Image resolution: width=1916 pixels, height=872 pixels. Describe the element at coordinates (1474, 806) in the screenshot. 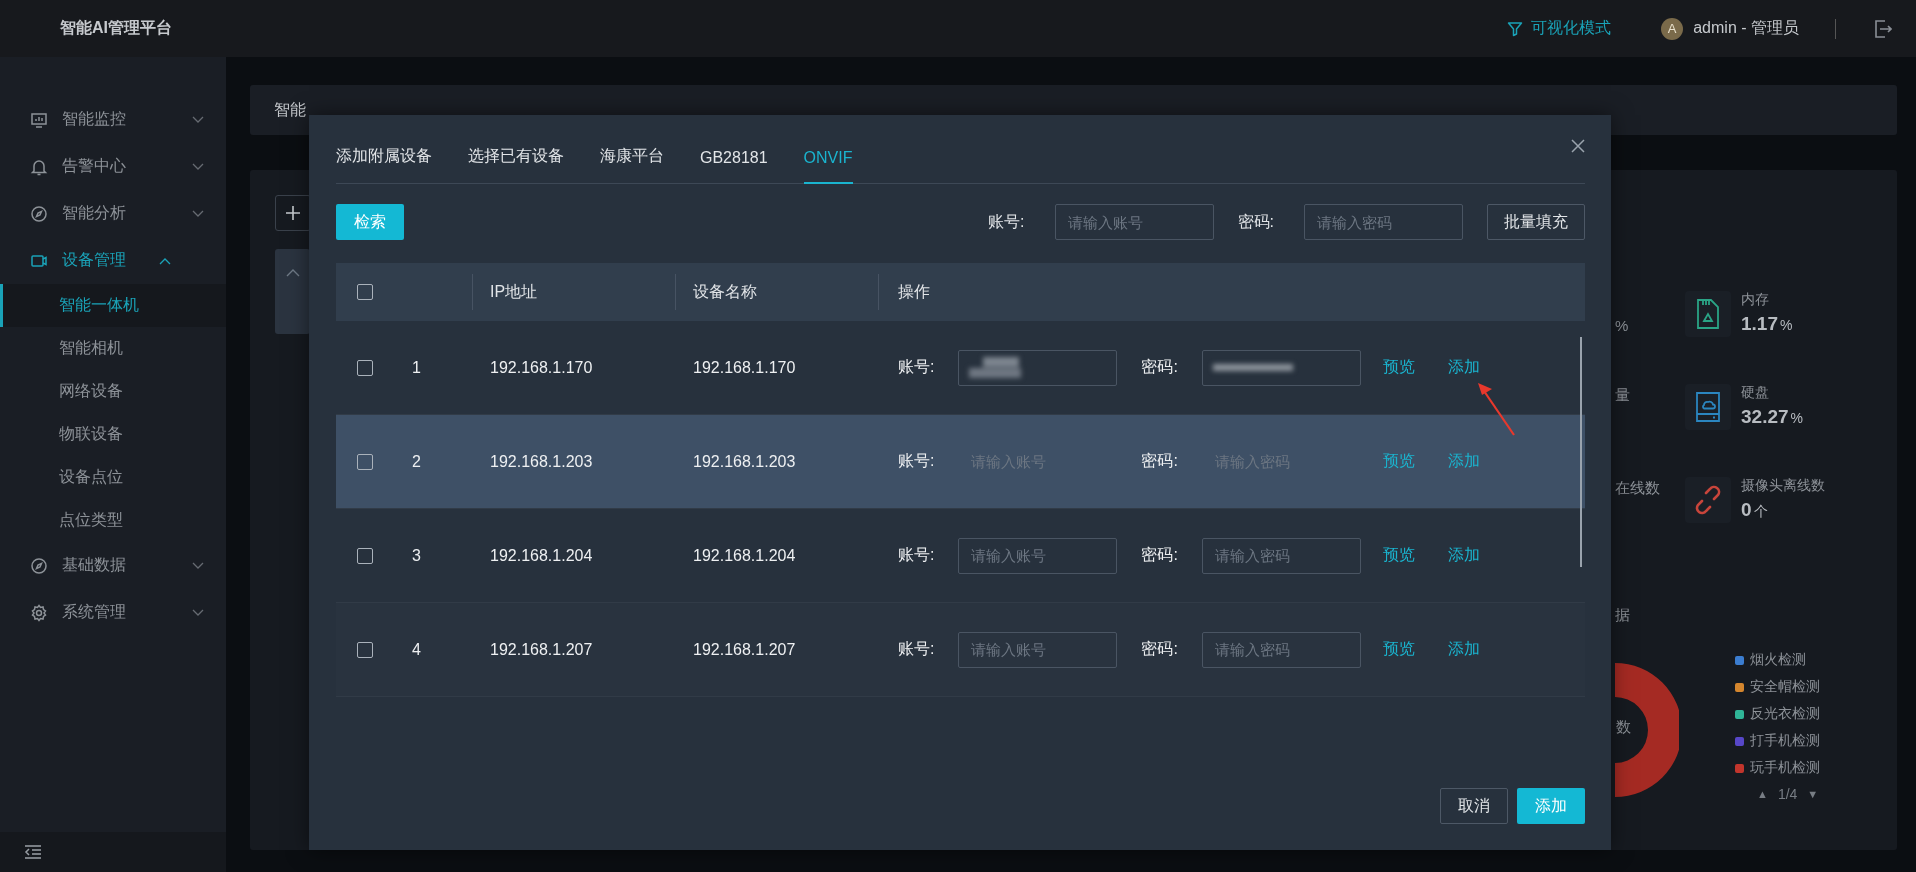

I see `cancel-button: 取消` at that location.